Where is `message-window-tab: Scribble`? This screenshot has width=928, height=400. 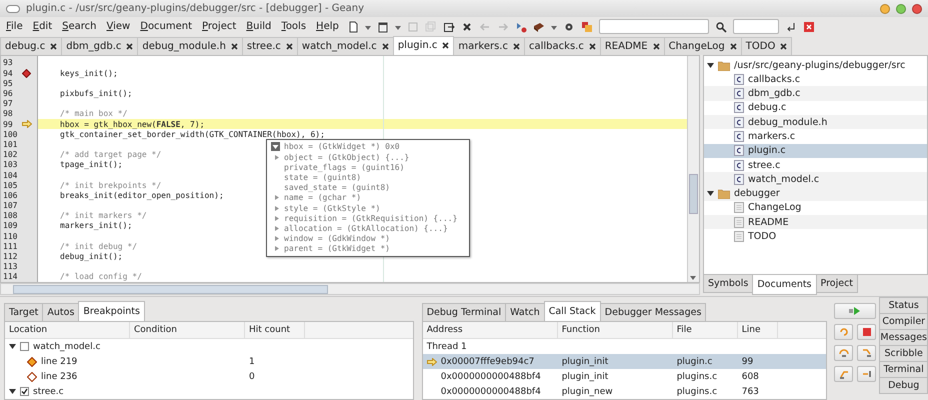
message-window-tab: Scribble is located at coordinates (903, 353).